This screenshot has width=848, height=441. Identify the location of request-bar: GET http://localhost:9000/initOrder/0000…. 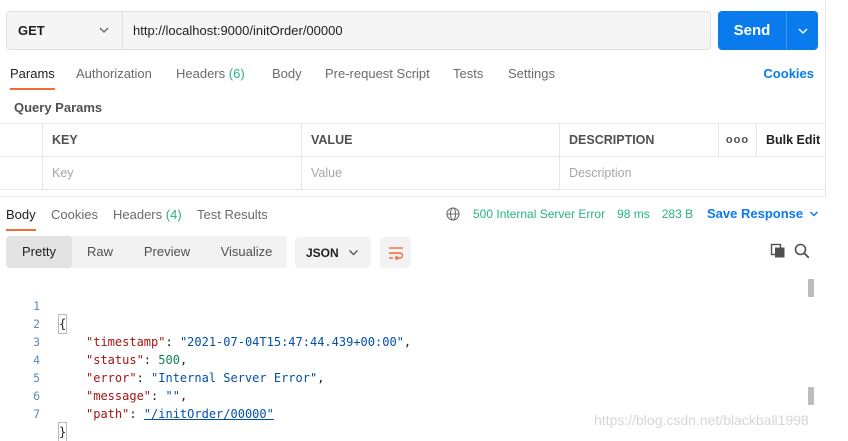
(358, 30).